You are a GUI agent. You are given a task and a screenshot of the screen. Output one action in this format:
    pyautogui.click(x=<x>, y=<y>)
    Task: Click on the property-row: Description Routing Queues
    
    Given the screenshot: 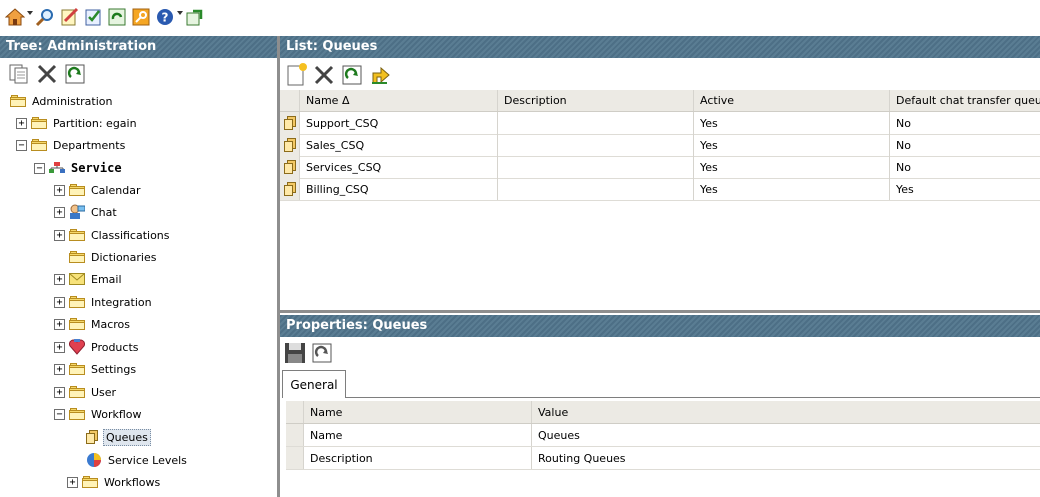 What is the action you would take?
    pyautogui.click(x=663, y=458)
    